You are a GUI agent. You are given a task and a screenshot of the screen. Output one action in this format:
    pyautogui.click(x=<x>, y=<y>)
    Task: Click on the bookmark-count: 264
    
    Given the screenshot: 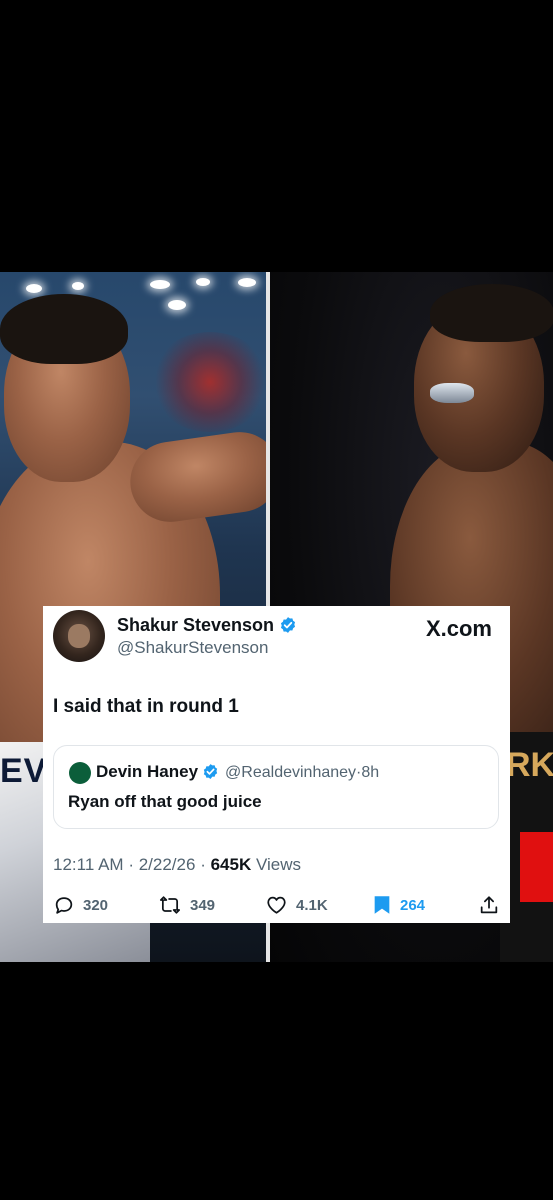 What is the action you would take?
    pyautogui.click(x=413, y=905)
    